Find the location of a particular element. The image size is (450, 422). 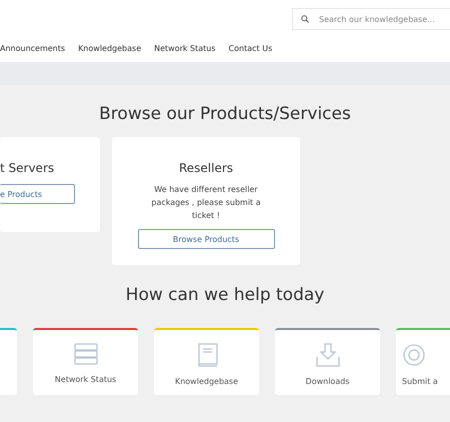

lifebuoy-icon is located at coordinates (414, 355).